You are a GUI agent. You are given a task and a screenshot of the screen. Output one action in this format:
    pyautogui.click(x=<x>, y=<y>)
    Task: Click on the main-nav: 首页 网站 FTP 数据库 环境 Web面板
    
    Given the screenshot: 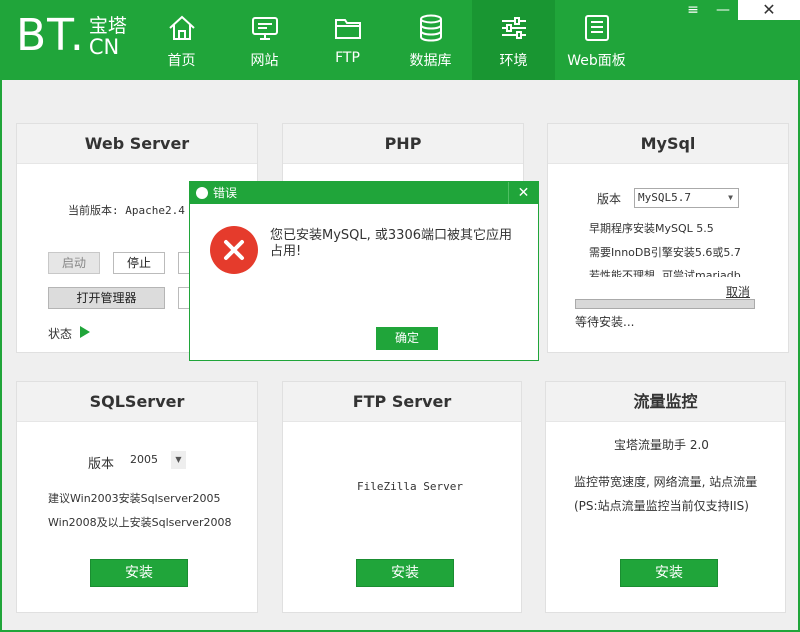 What is the action you would take?
    pyautogui.click(x=389, y=40)
    